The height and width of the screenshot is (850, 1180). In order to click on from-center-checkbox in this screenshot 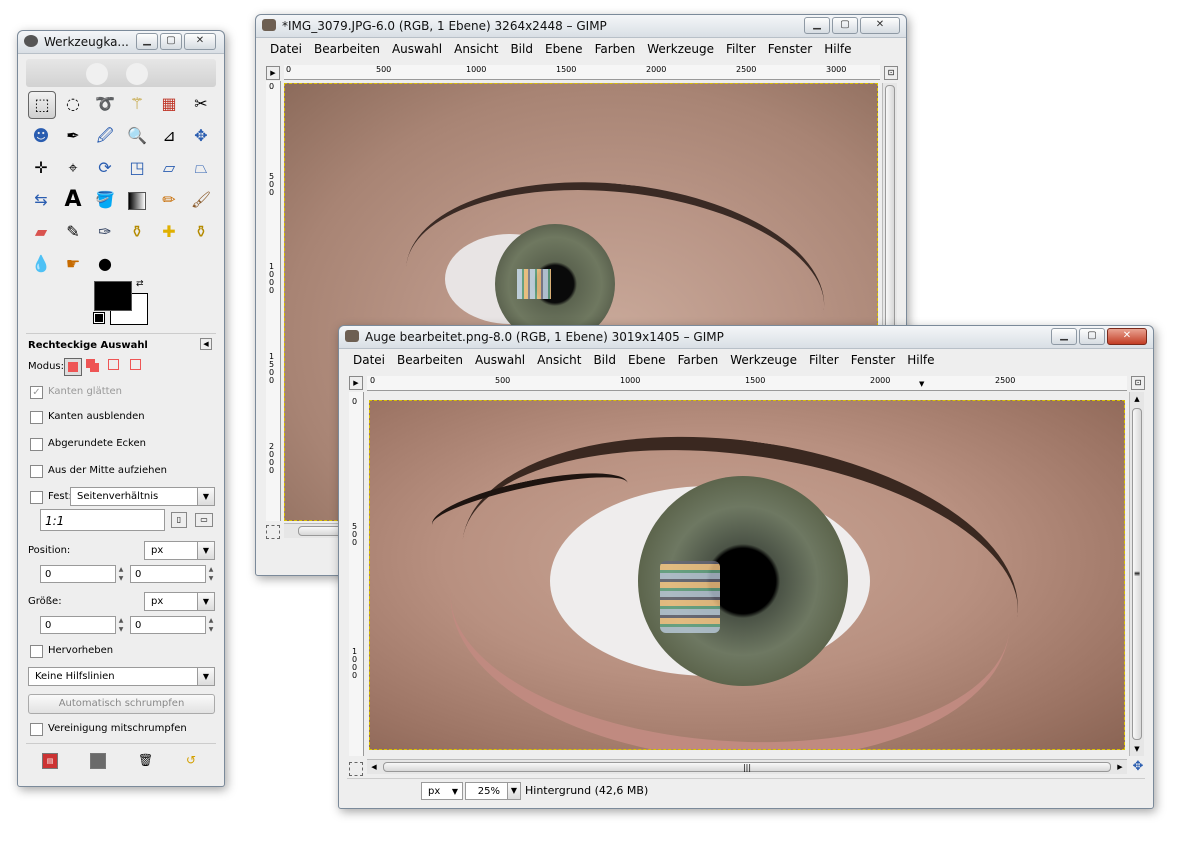, I will do `click(36, 471)`.